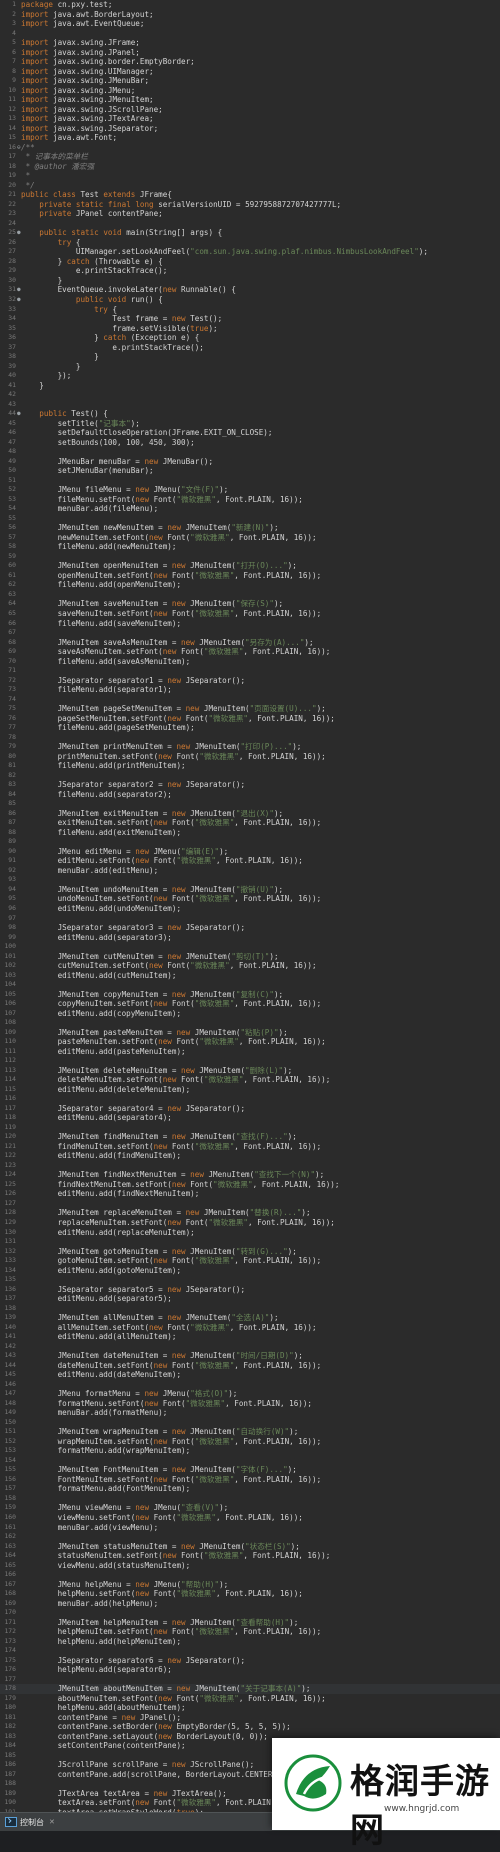 Image resolution: width=500 pixels, height=1852 pixels. What do you see at coordinates (250, 871) in the screenshot?
I see `code-line: 92 menuBar.add(editMenu);` at bounding box center [250, 871].